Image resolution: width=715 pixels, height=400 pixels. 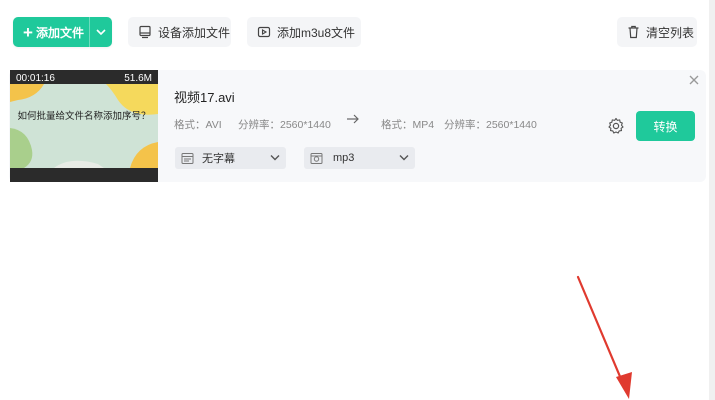 What do you see at coordinates (138, 78) in the screenshot?
I see `file-size: 51.6M` at bounding box center [138, 78].